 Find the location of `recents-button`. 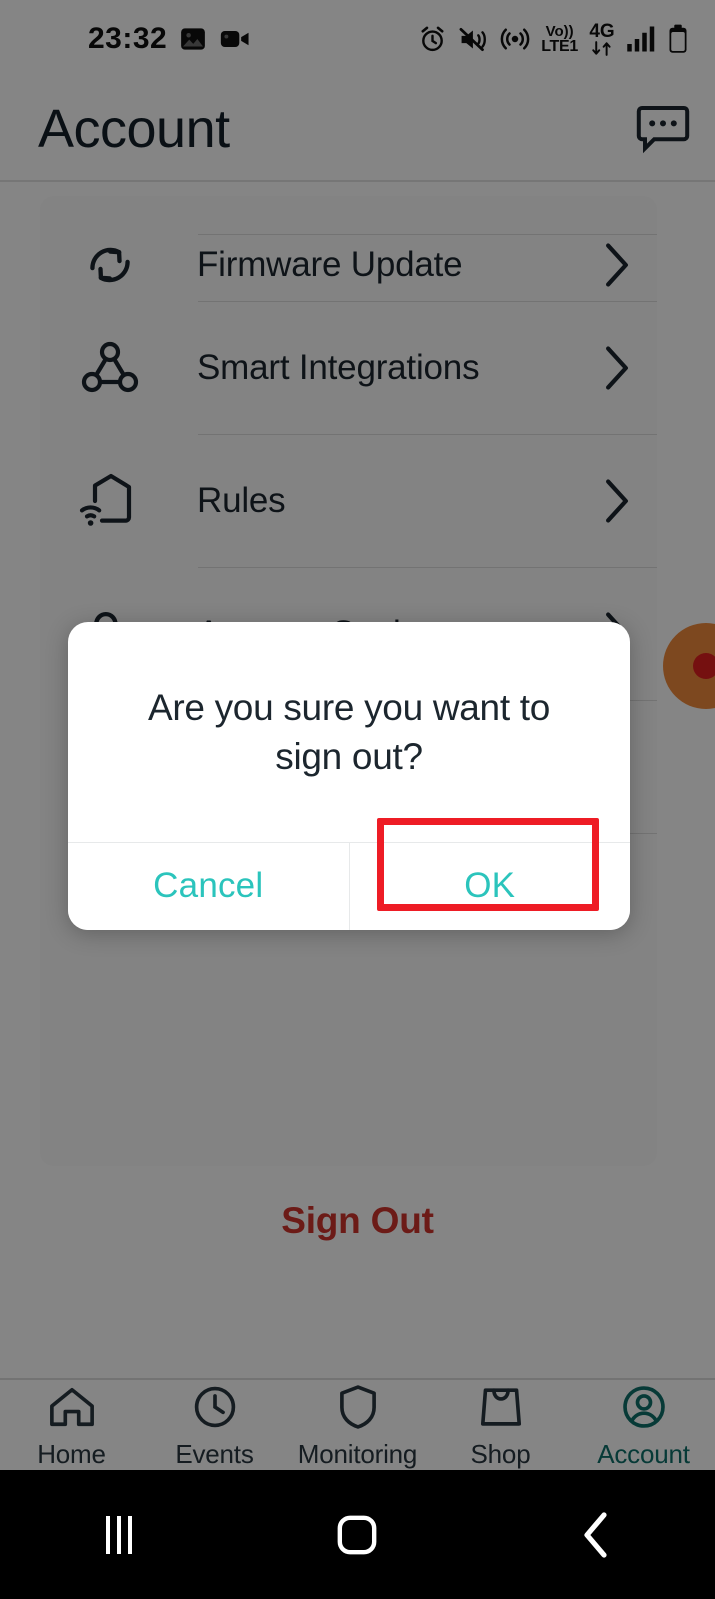

recents-button is located at coordinates (119, 1534).